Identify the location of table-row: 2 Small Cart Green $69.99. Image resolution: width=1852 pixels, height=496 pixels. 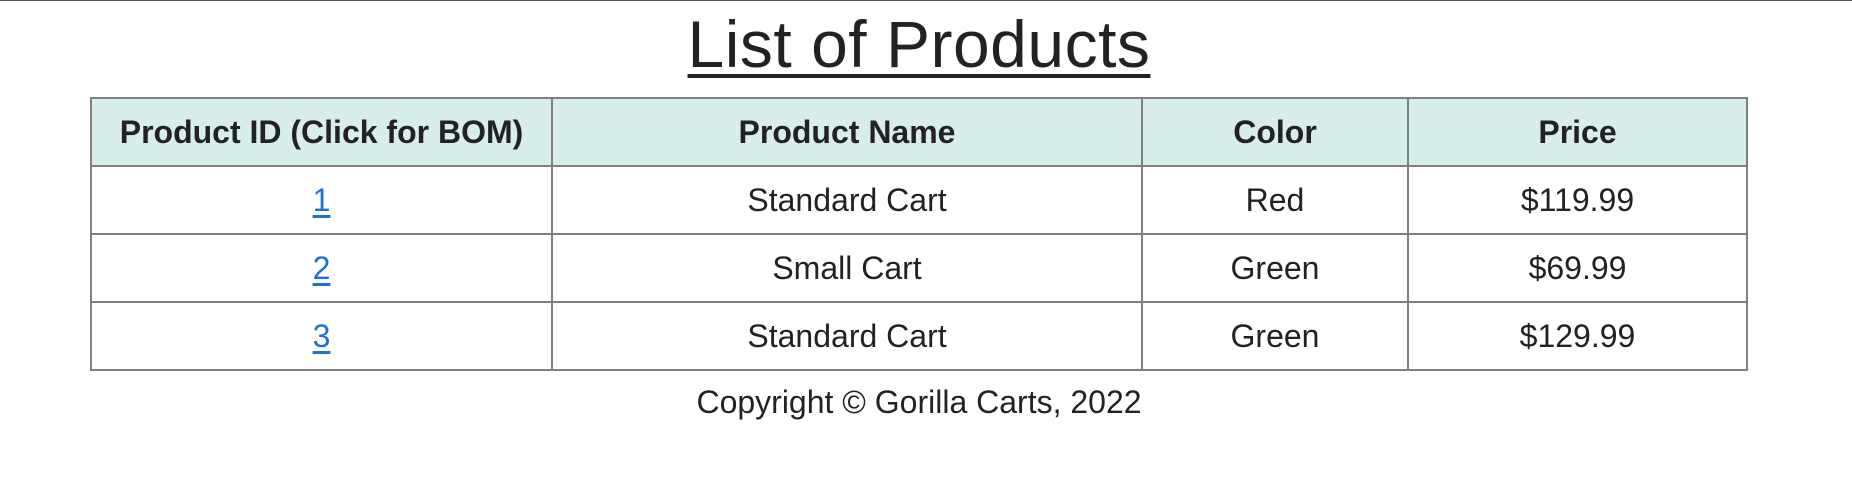
(919, 268).